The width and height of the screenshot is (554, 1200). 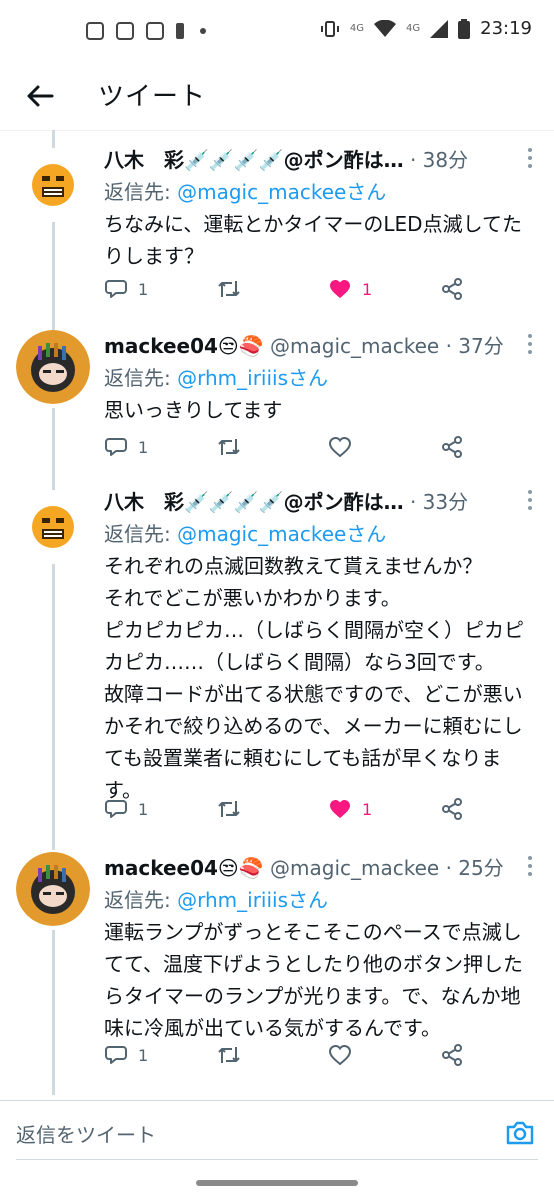 I want to click on timestamp: · 37分, so click(x=471, y=346).